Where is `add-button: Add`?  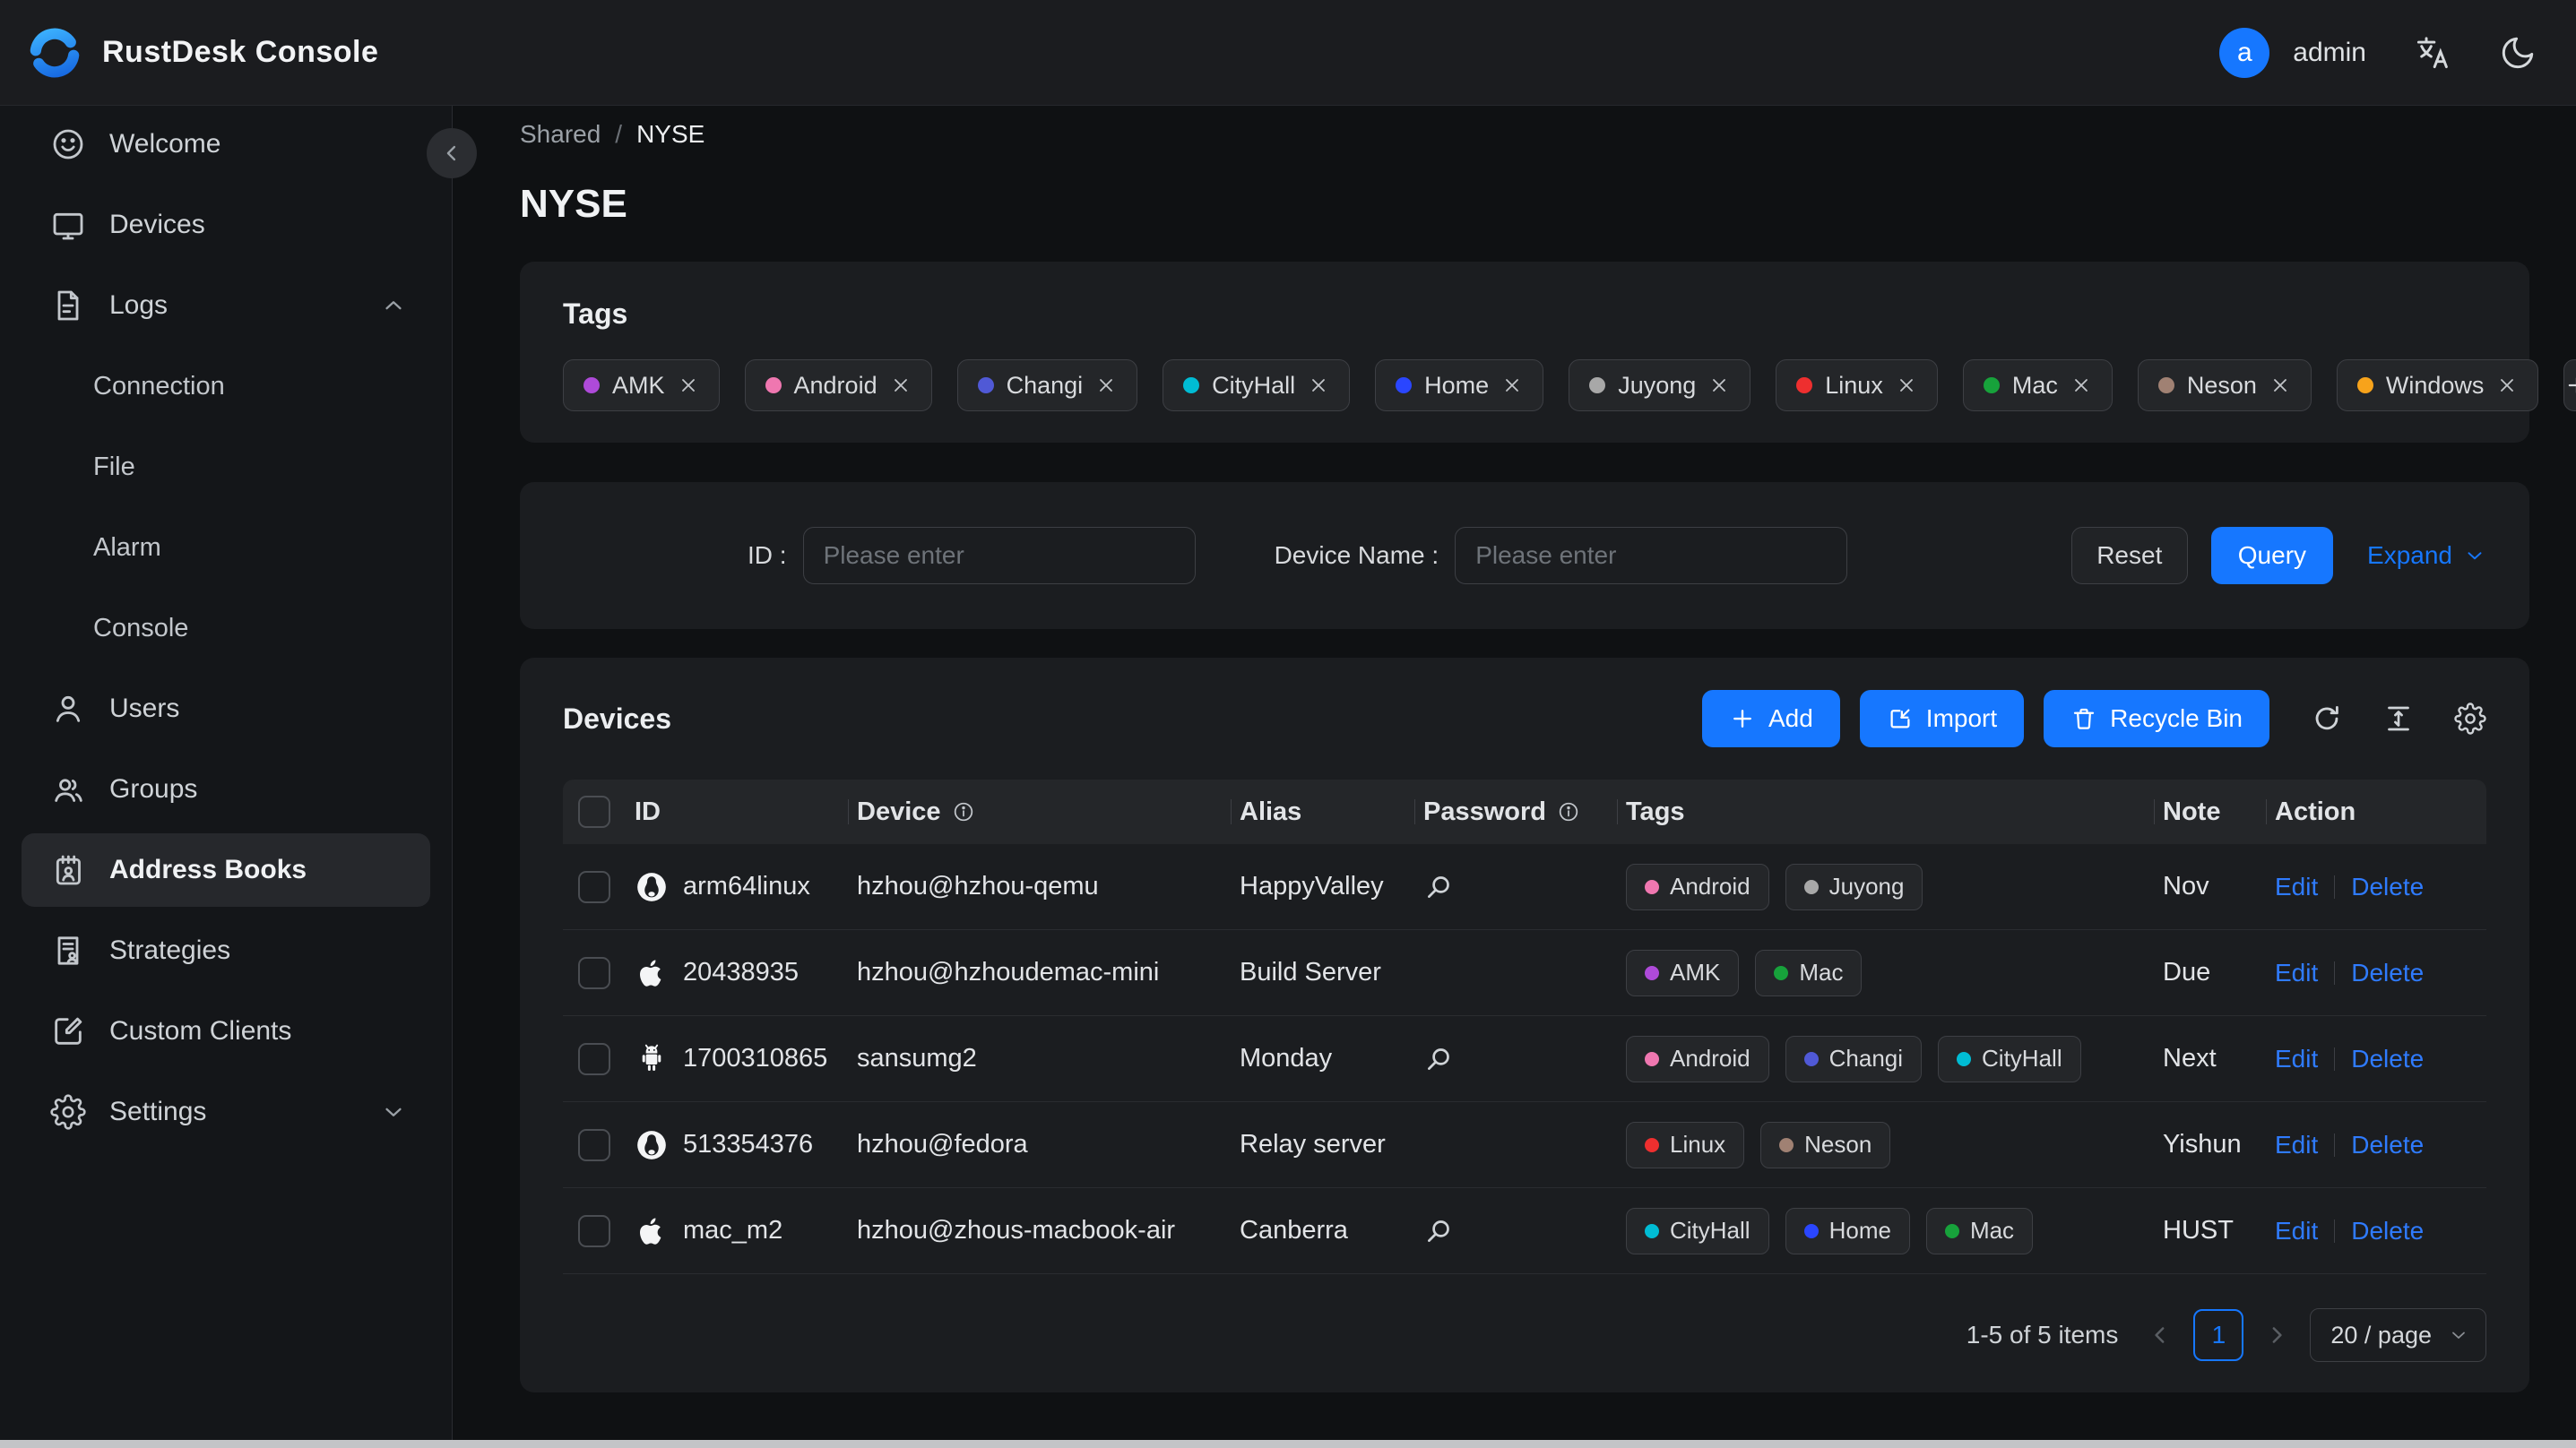
add-button: Add is located at coordinates (1770, 718).